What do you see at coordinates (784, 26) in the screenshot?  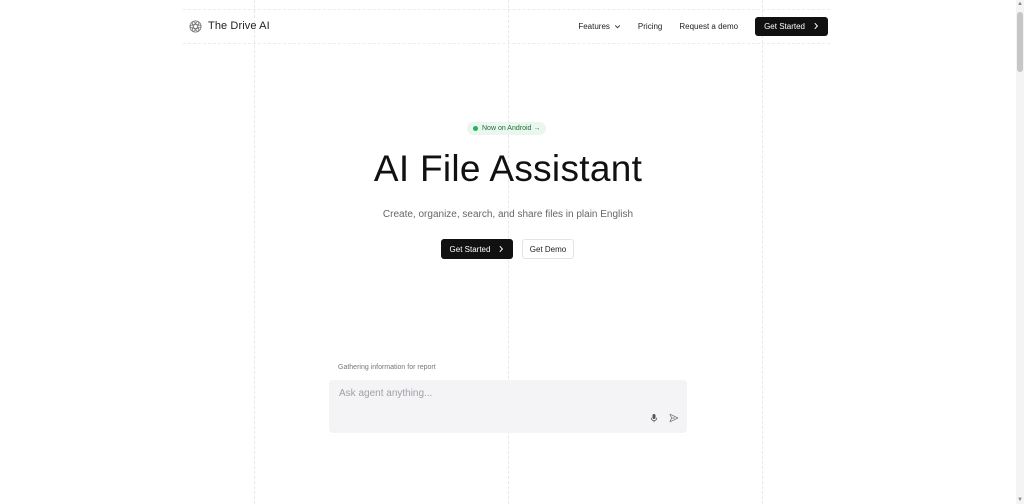 I see `header-get-started-label: Get Started` at bounding box center [784, 26].